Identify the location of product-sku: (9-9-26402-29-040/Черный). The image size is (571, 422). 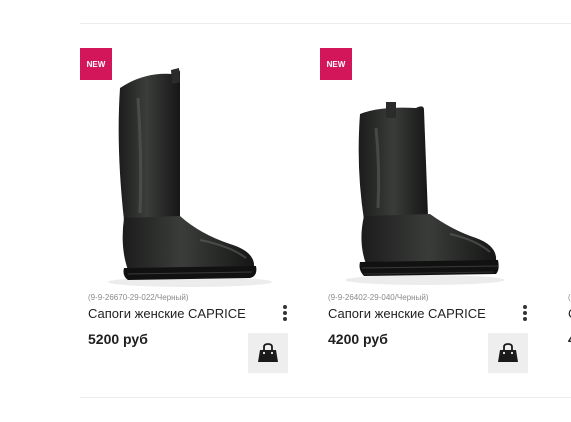
(378, 297).